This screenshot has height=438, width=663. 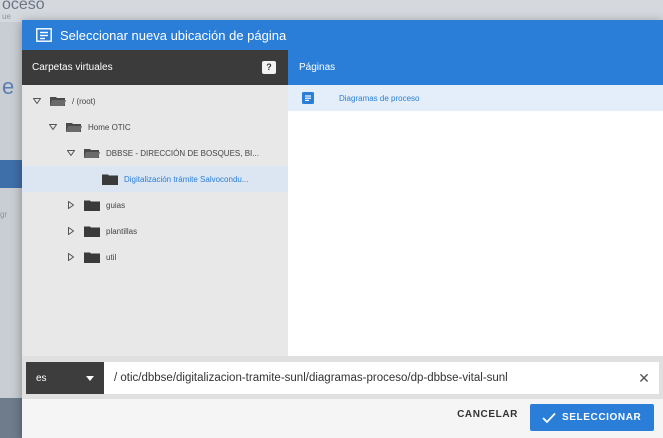 What do you see at coordinates (41, 378) in the screenshot?
I see `language-value: es` at bounding box center [41, 378].